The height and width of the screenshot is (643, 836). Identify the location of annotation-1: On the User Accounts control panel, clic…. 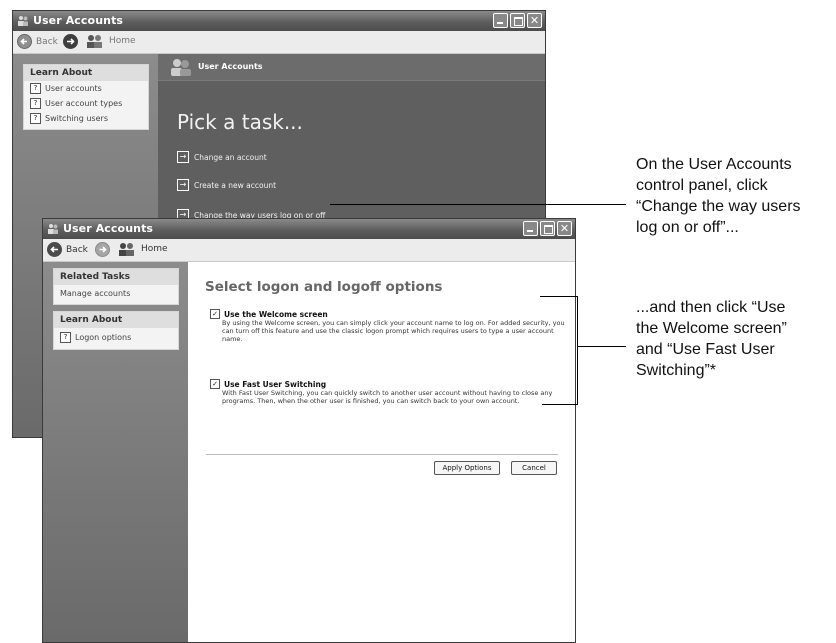
(718, 196).